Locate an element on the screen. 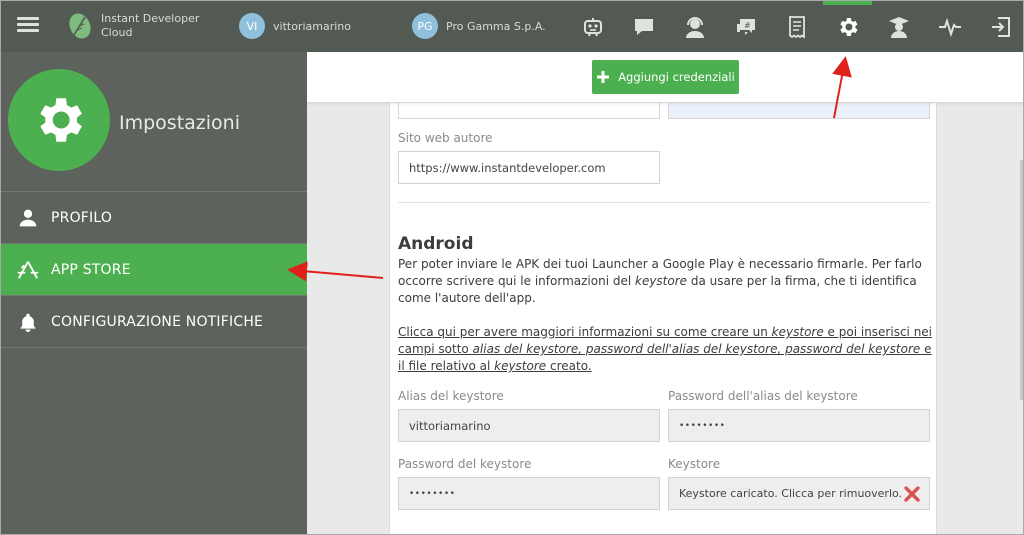 This screenshot has height=535, width=1024. settings-avatar is located at coordinates (59, 120).